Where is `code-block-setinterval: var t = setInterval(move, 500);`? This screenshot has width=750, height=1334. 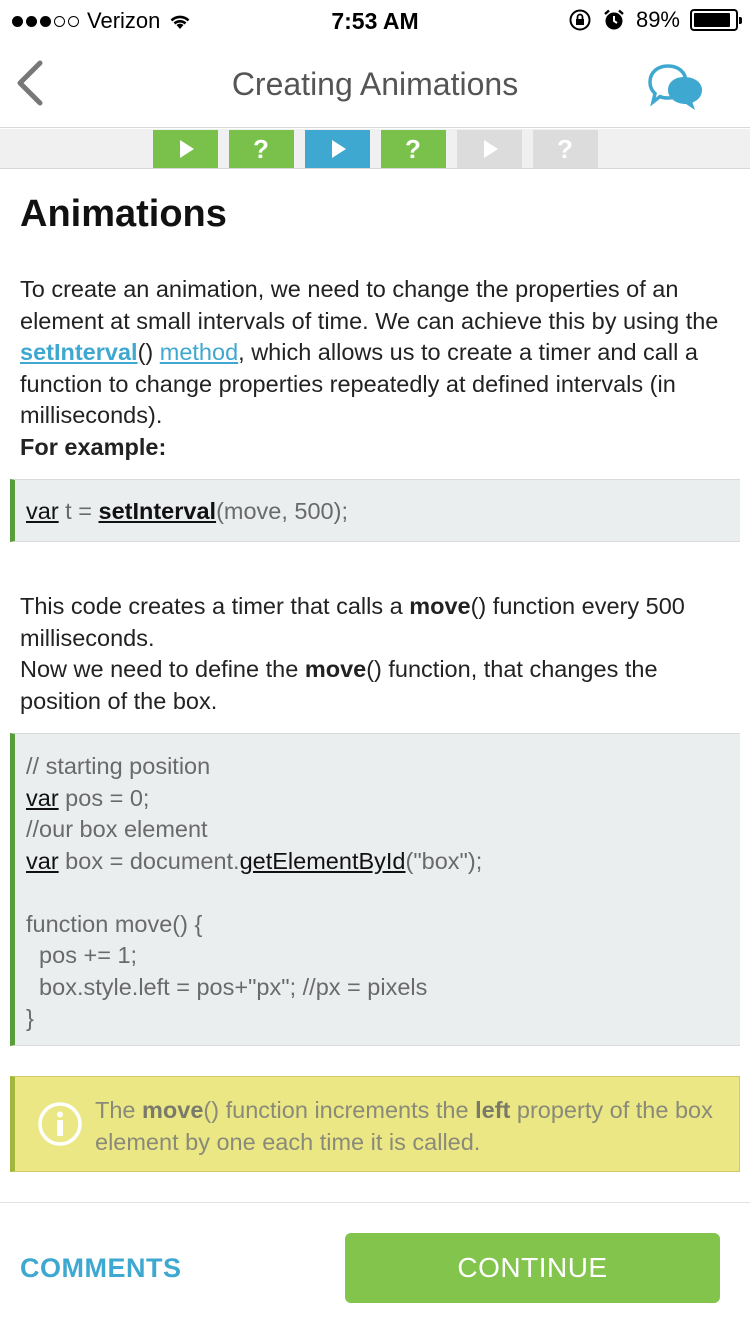
code-block-setinterval: var t = setInterval(move, 500); is located at coordinates (375, 510).